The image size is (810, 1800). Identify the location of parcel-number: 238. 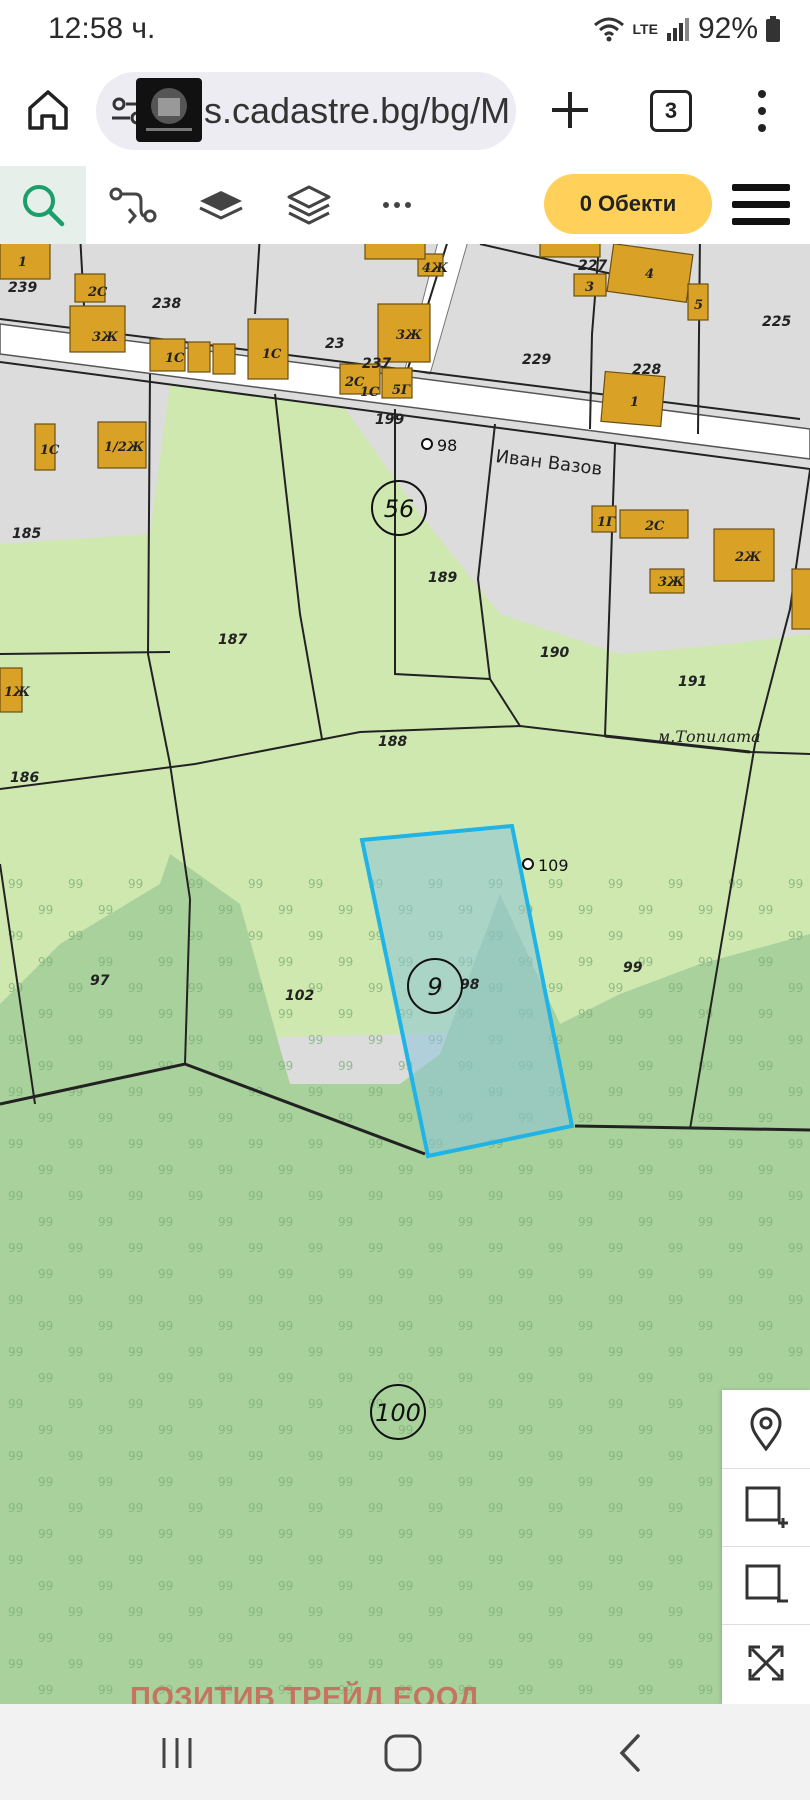
(166, 304).